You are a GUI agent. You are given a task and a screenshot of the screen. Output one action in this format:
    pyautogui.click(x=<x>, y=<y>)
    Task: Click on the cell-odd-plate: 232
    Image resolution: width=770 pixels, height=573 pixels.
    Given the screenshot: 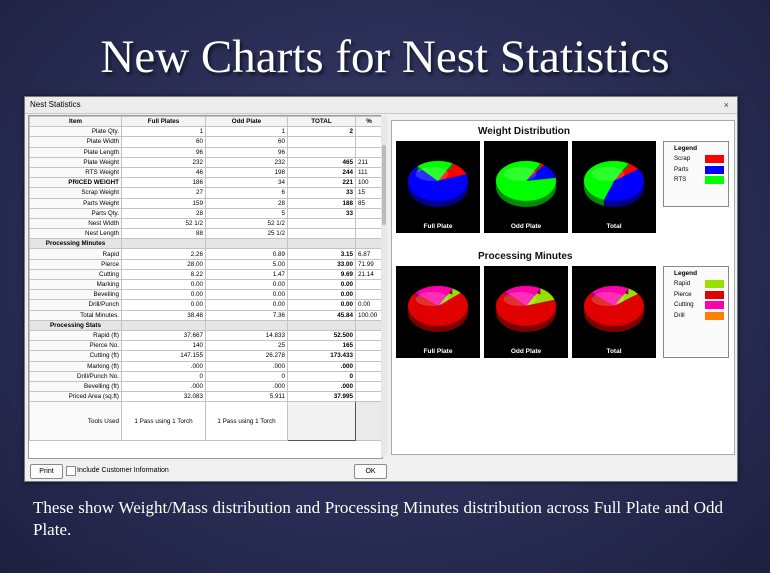 What is the action you would take?
    pyautogui.click(x=246, y=162)
    